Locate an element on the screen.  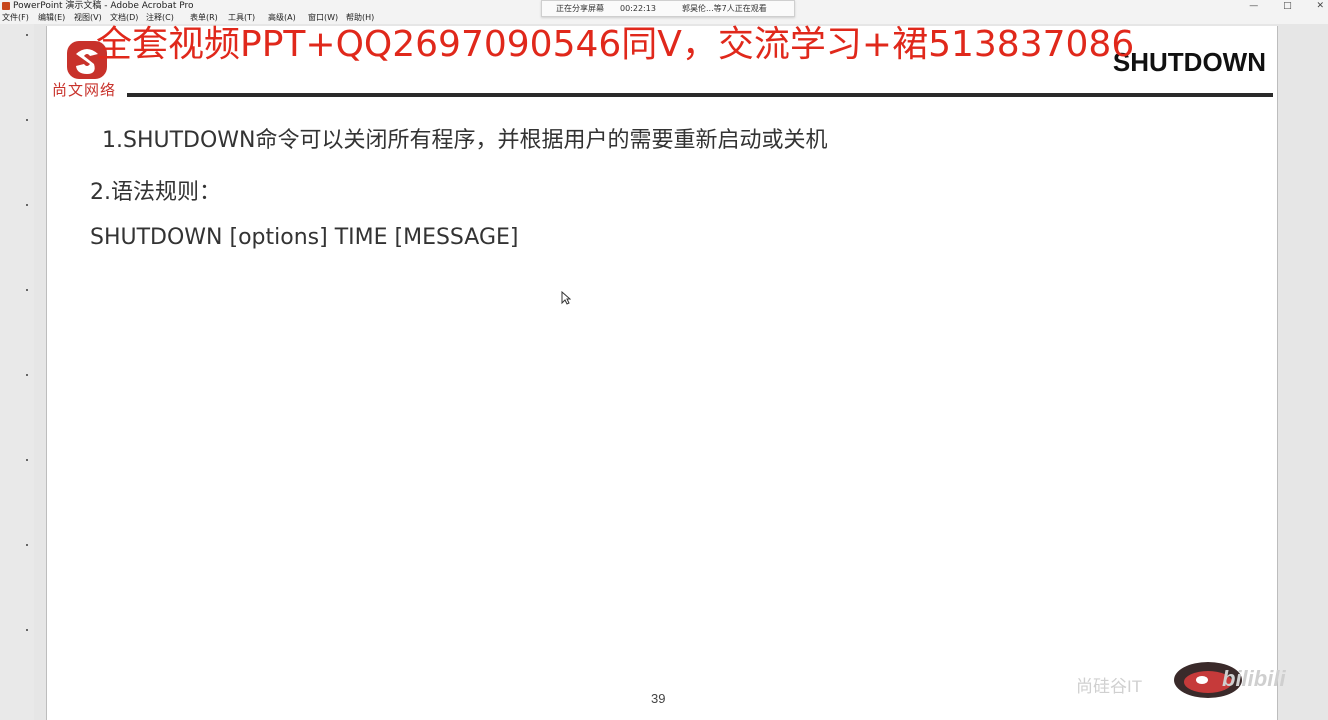
maximize-button: □ is located at coordinates (1287, 6).